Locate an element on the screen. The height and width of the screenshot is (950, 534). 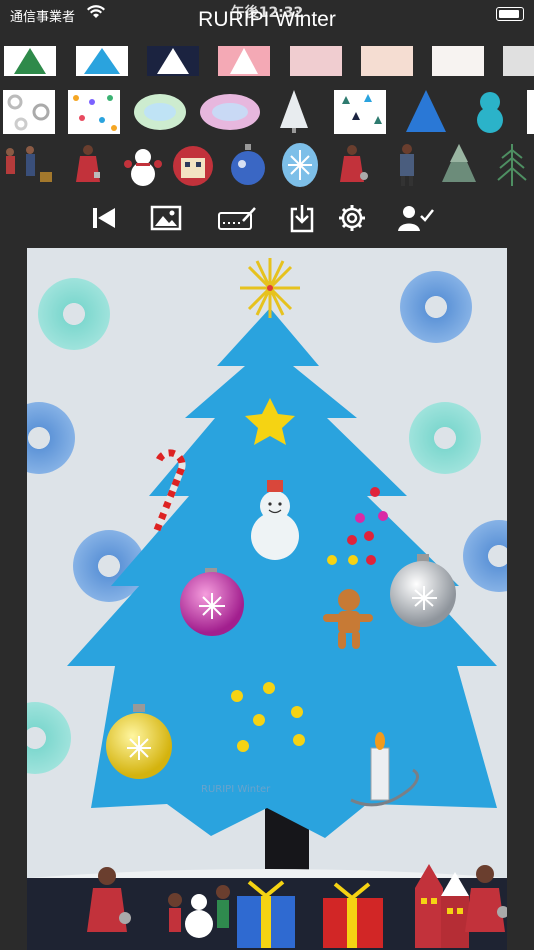
pattern-thumb-pastel-oval is located at coordinates (160, 112).